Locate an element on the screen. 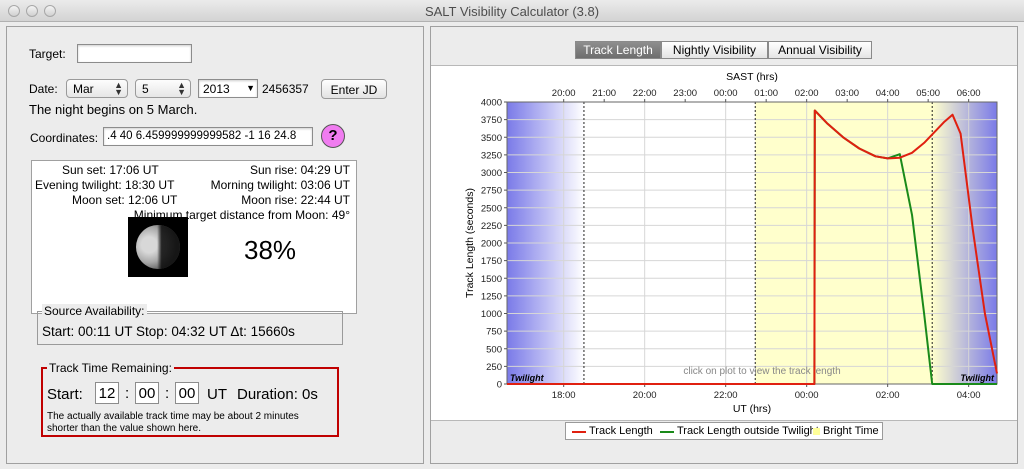  coordinates-input: .4 40 6.459999999999582 -1 16 24.8 is located at coordinates (208, 136).